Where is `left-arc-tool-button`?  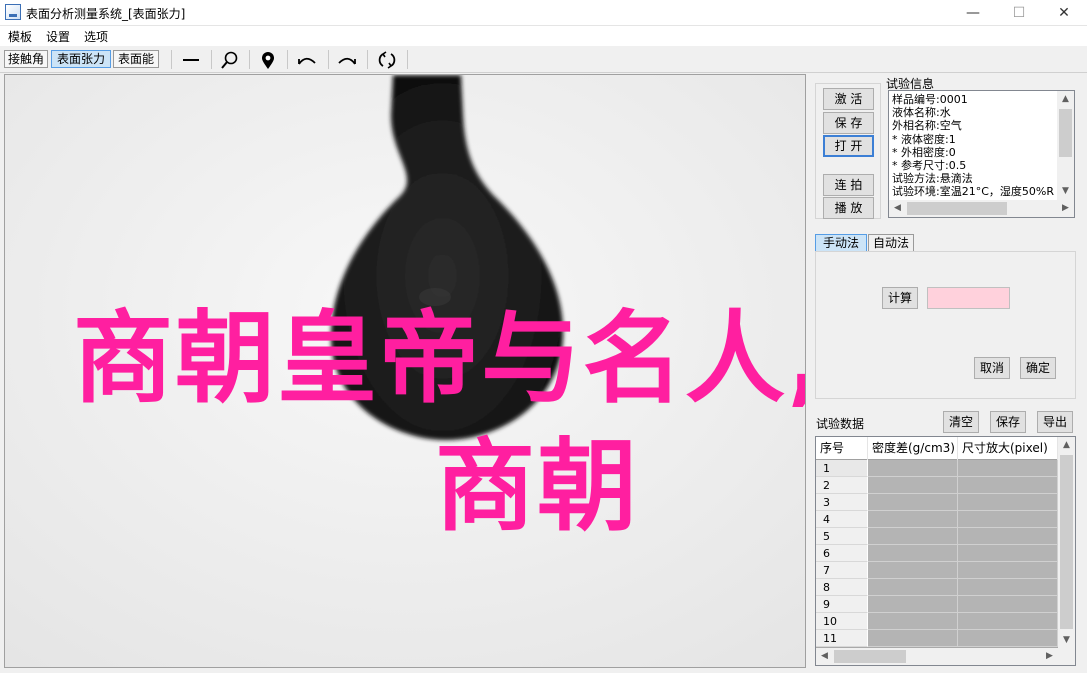
left-arc-tool-button is located at coordinates (307, 59).